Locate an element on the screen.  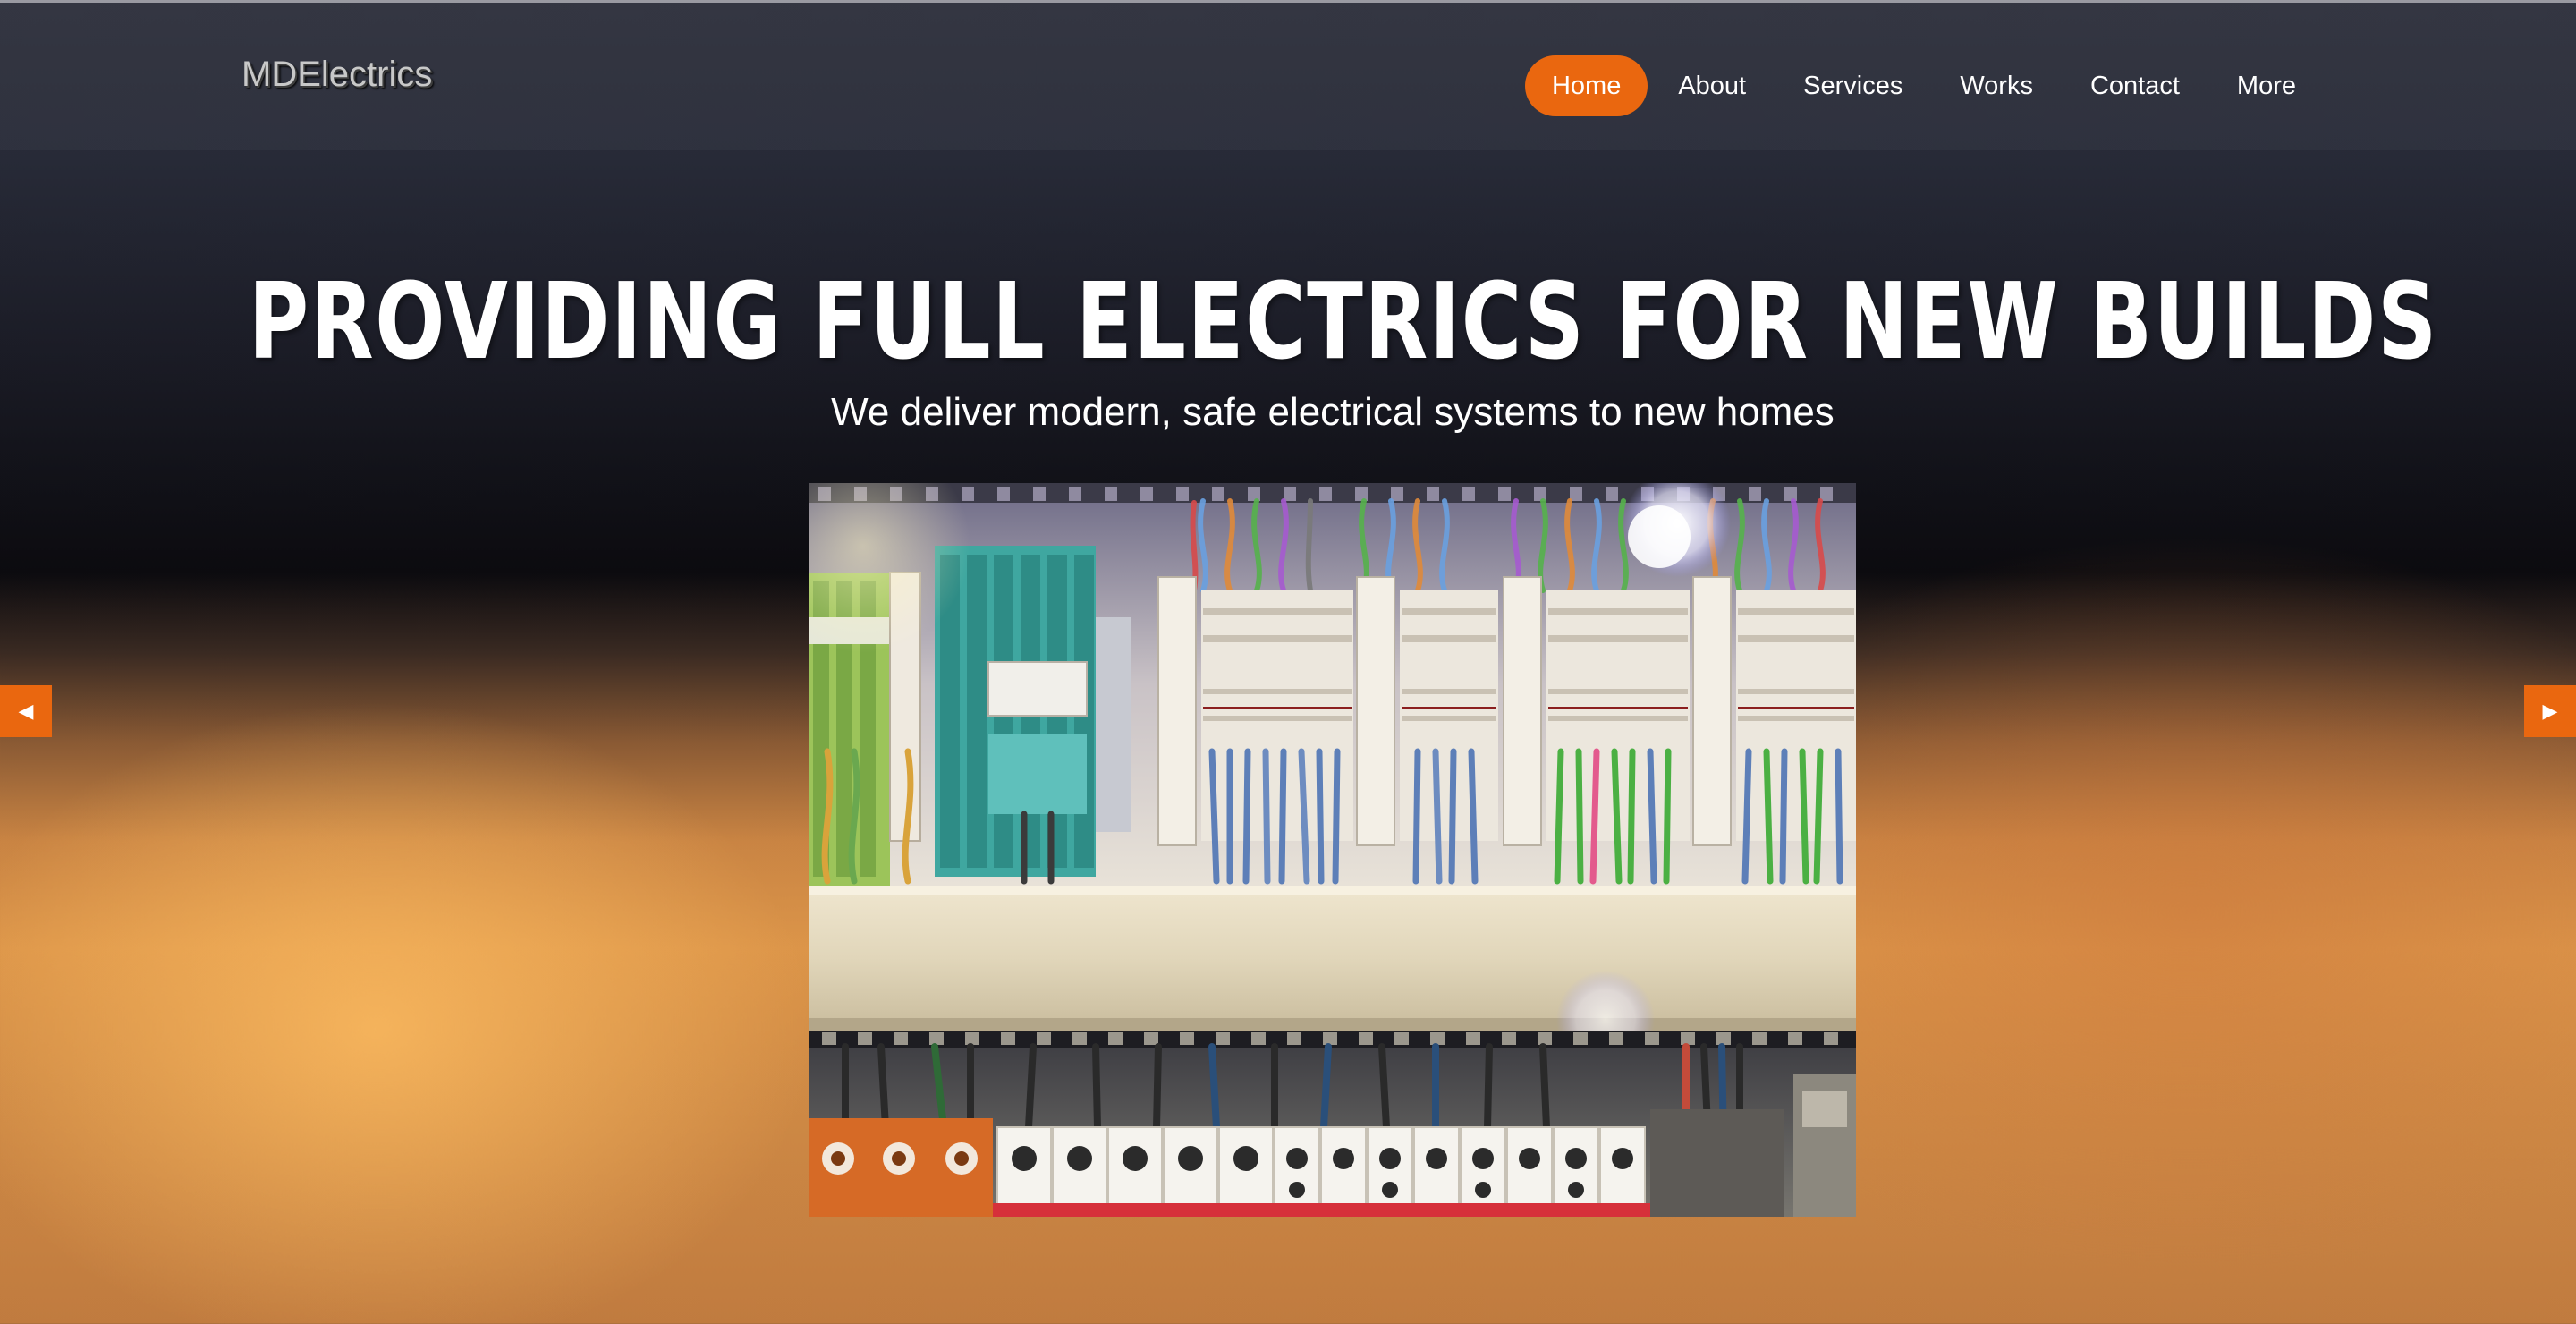
nav-about: About is located at coordinates (1712, 85).